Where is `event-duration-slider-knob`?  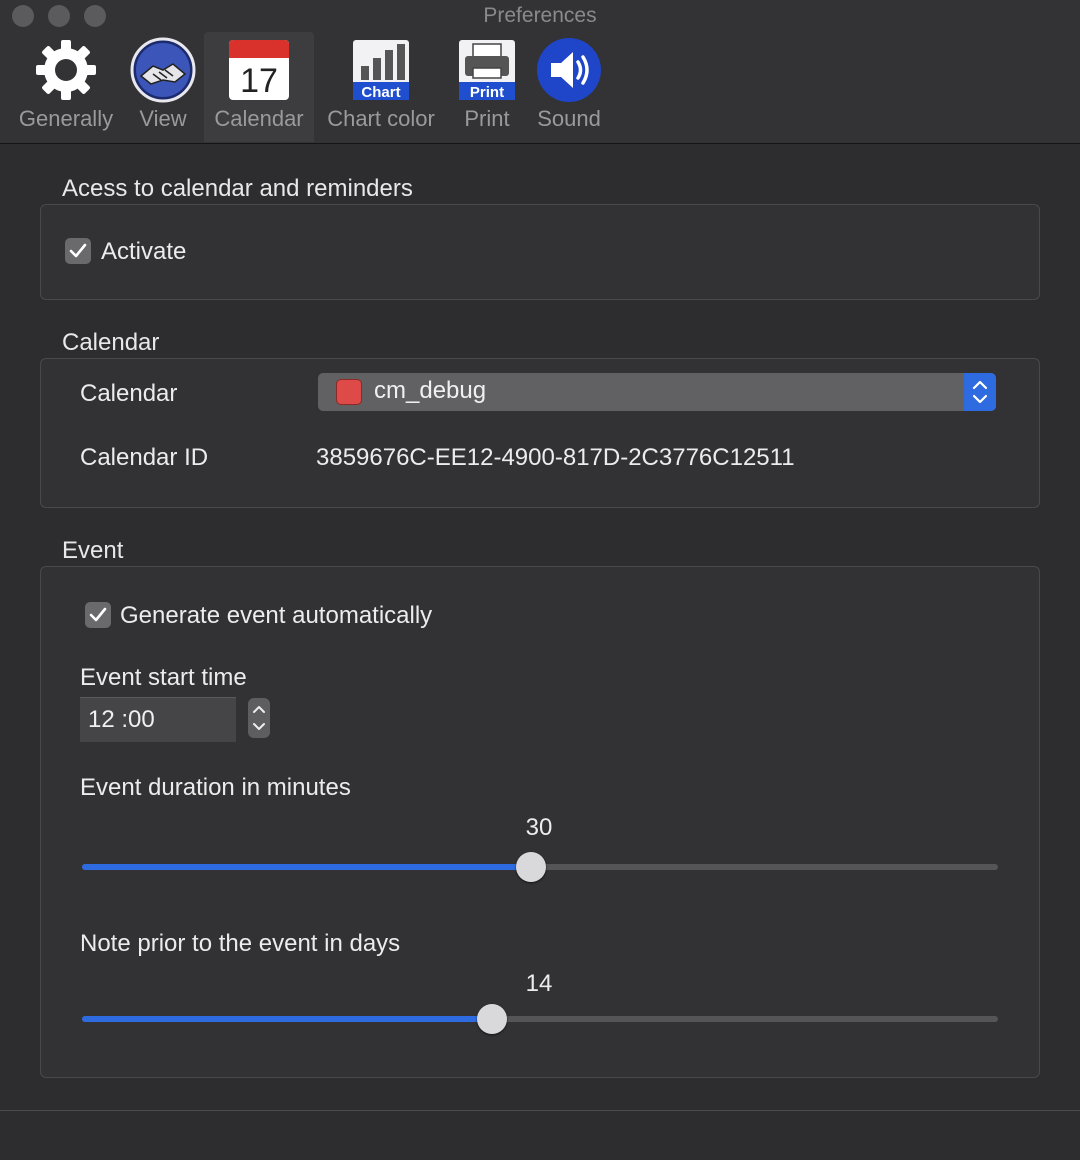 event-duration-slider-knob is located at coordinates (530, 867).